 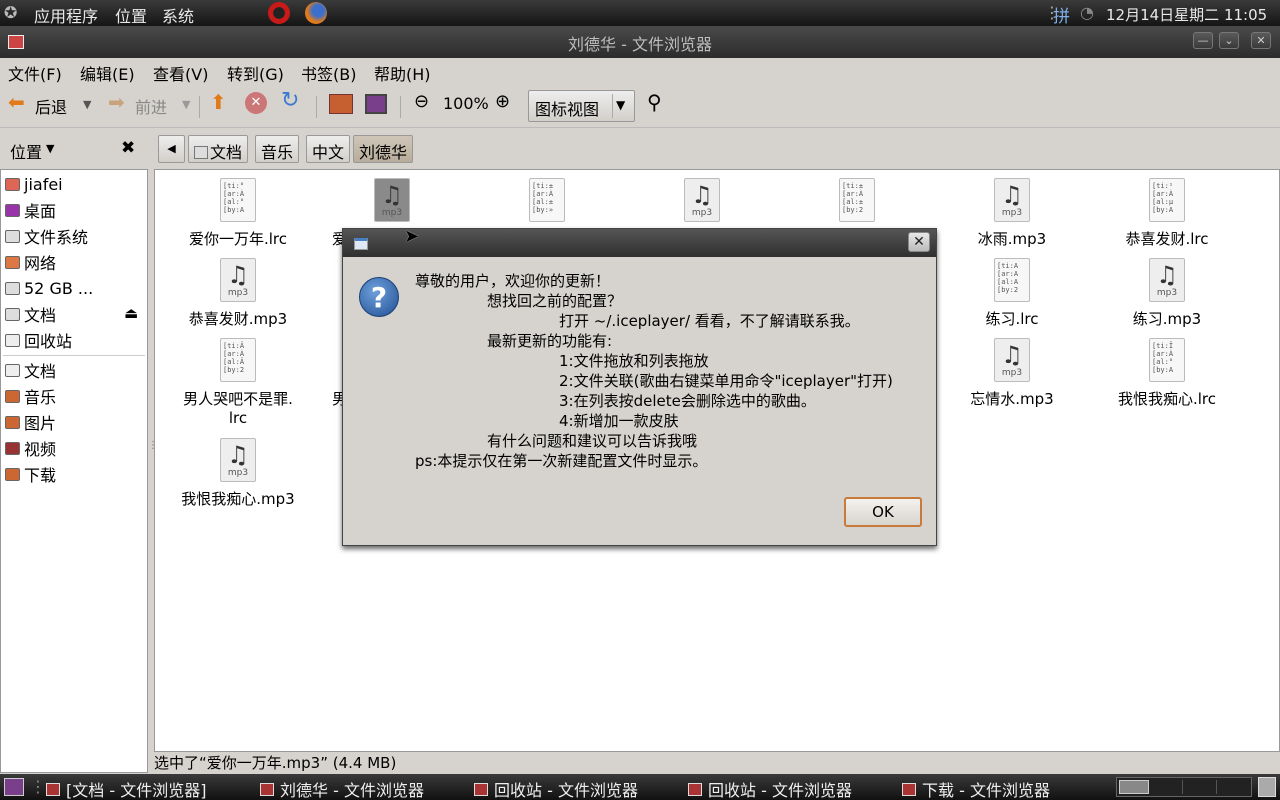 I want to click on show-desktop-icon, so click(x=14, y=787).